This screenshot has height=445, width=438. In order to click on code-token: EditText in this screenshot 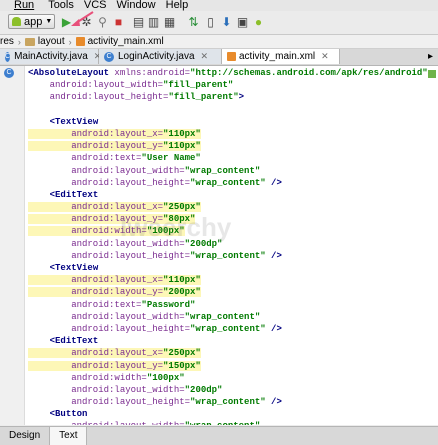, I will do `click(77, 341)`.